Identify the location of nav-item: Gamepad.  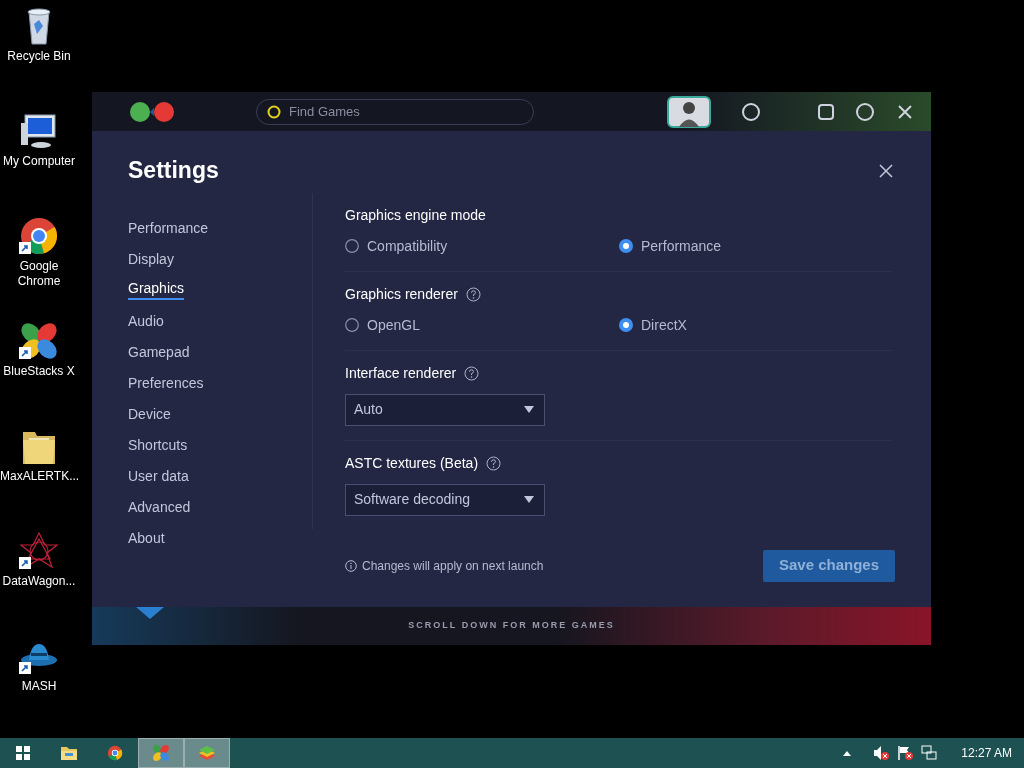
(159, 352).